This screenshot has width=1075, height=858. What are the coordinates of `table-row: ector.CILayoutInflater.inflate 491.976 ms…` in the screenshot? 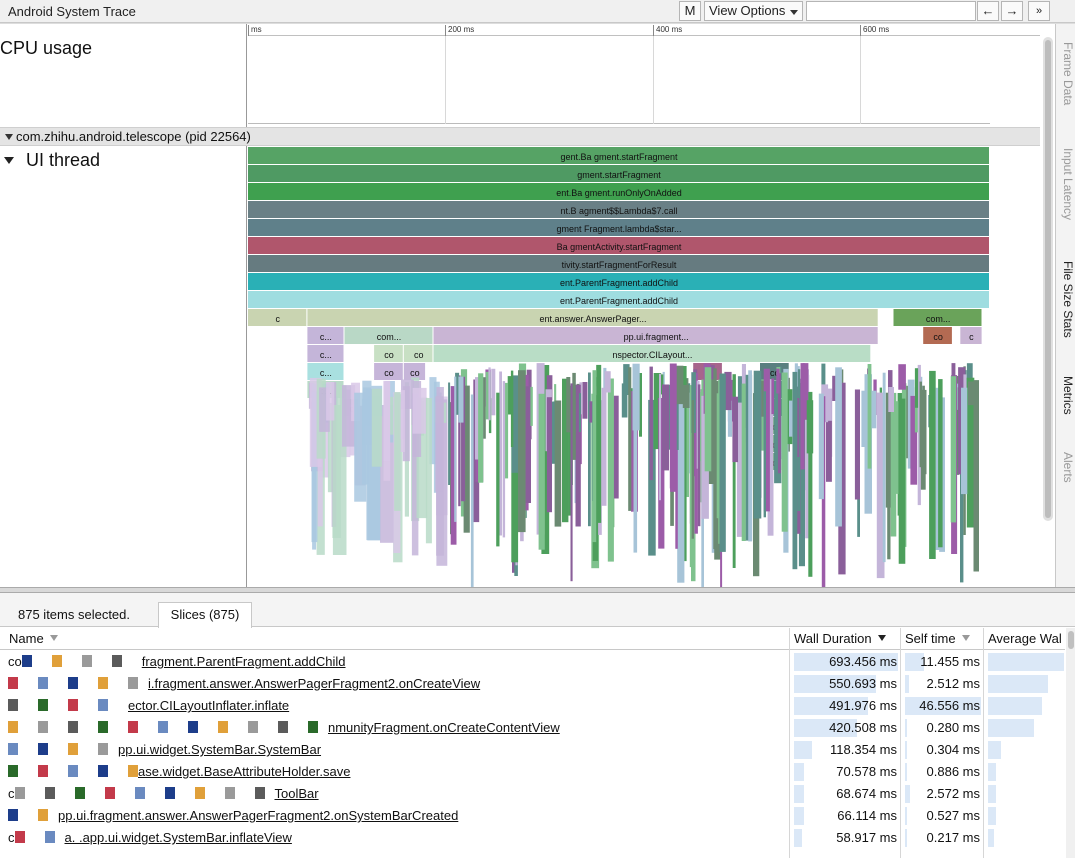 It's located at (532, 706).